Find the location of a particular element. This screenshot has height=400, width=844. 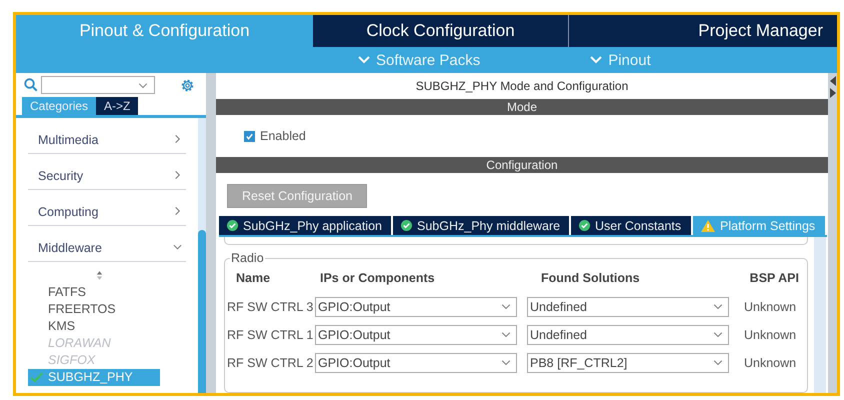

table-cell-text: RF SW CTRL 3 is located at coordinates (270, 307).